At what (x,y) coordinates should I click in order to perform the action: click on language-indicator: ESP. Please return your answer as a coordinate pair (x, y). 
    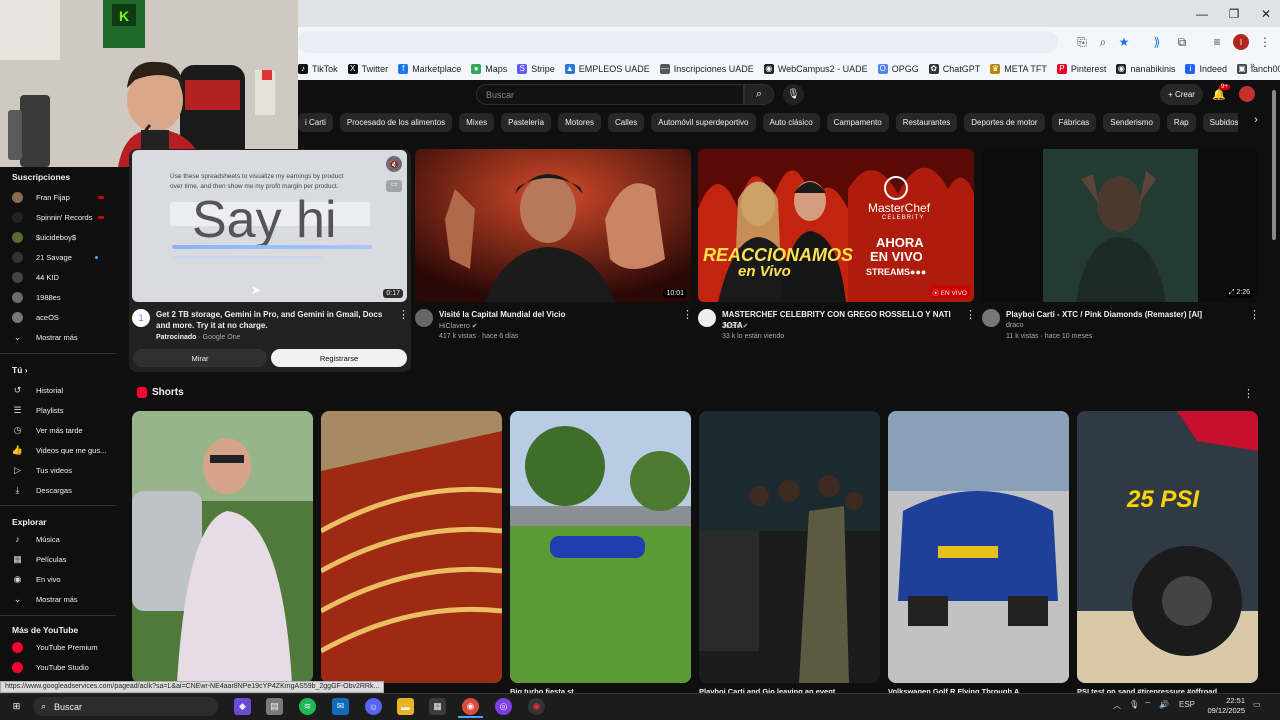
    Looking at the image, I should click on (1187, 704).